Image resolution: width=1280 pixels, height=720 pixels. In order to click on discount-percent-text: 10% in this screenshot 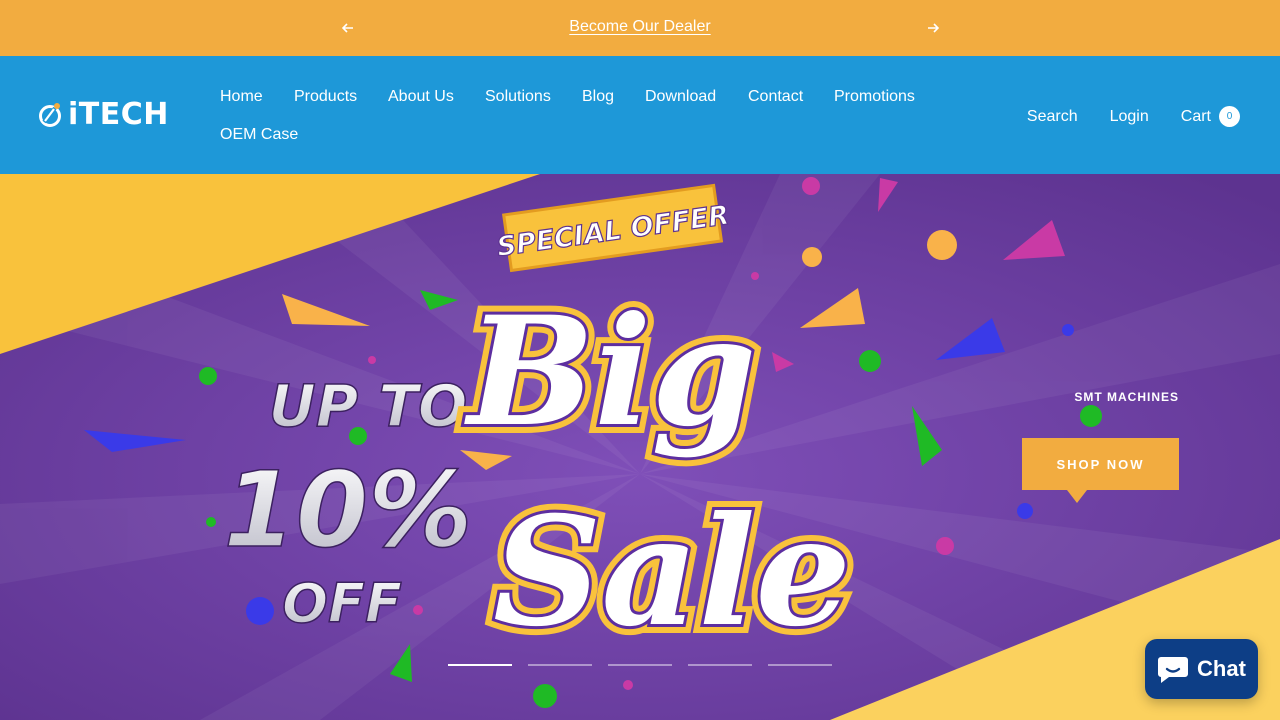, I will do `click(348, 510)`.